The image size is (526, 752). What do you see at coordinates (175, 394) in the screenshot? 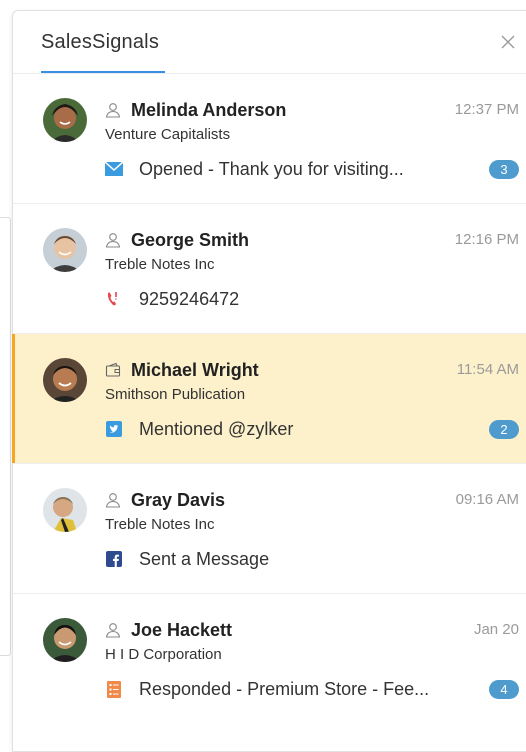
I see `company-name: Smithson Publication` at bounding box center [175, 394].